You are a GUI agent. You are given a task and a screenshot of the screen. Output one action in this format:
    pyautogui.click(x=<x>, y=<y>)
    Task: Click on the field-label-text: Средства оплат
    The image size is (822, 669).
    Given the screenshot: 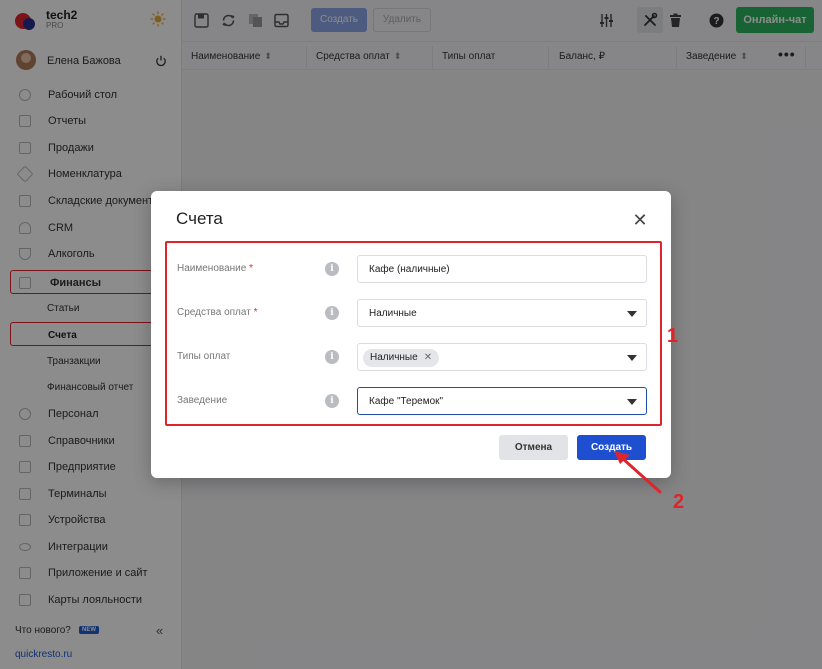 What is the action you would take?
    pyautogui.click(x=214, y=312)
    